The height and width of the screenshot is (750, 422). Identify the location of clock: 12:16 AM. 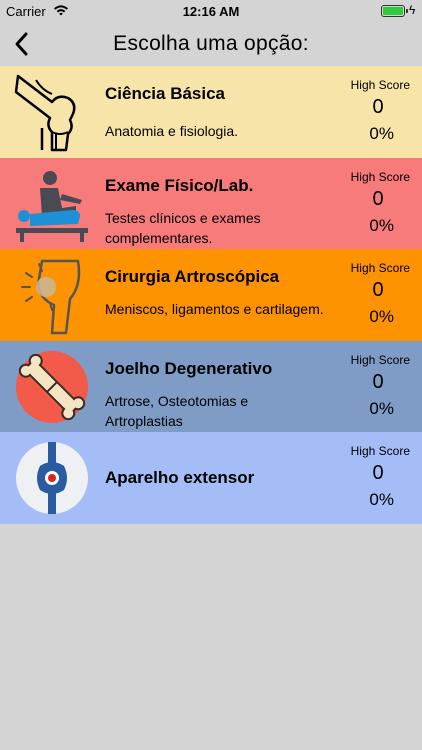
(211, 11).